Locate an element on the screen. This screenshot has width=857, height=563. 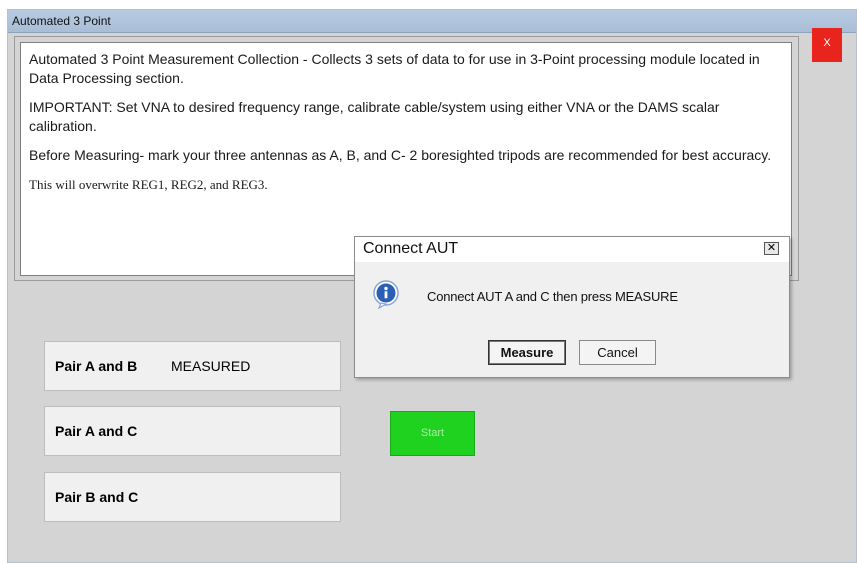
measure-button: Measure is located at coordinates (527, 352).